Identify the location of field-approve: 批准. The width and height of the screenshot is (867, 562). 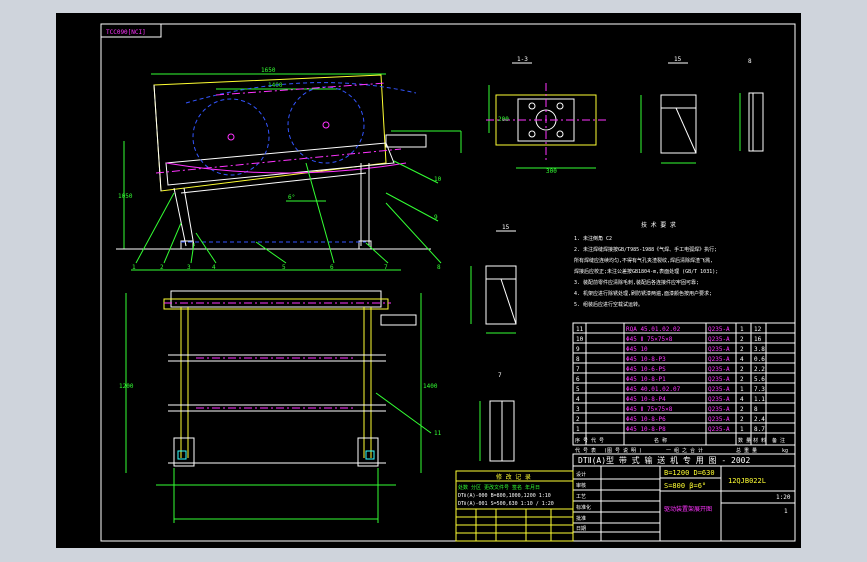
(581, 518).